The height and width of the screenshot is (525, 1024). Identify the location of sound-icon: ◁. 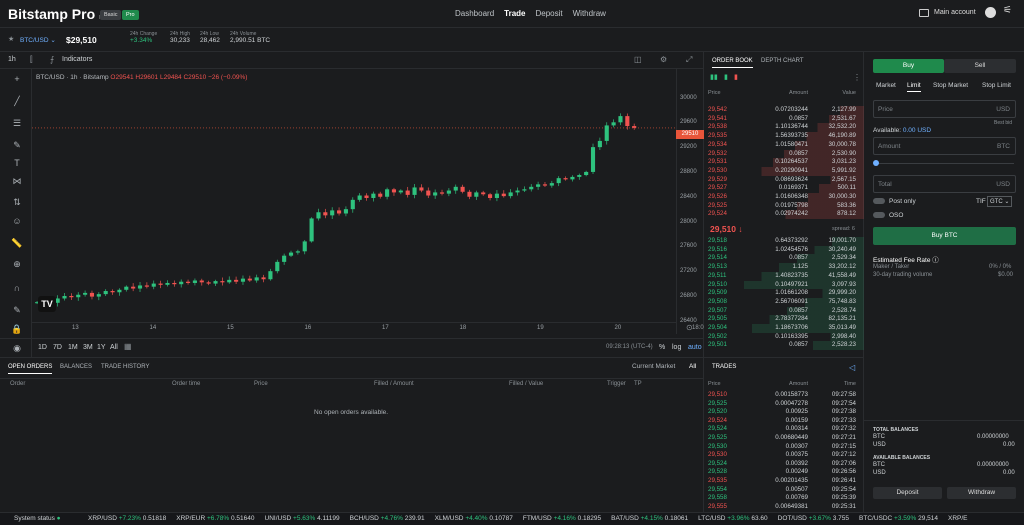
(852, 367).